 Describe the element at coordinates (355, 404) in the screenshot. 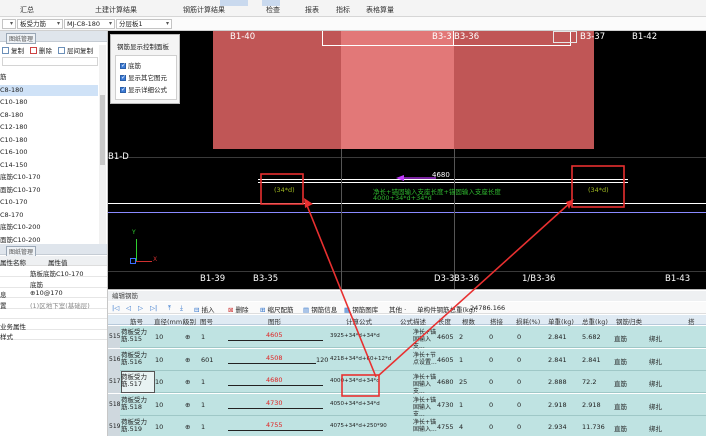

I see `cell-formula: 4050+34*d+34*d` at that location.